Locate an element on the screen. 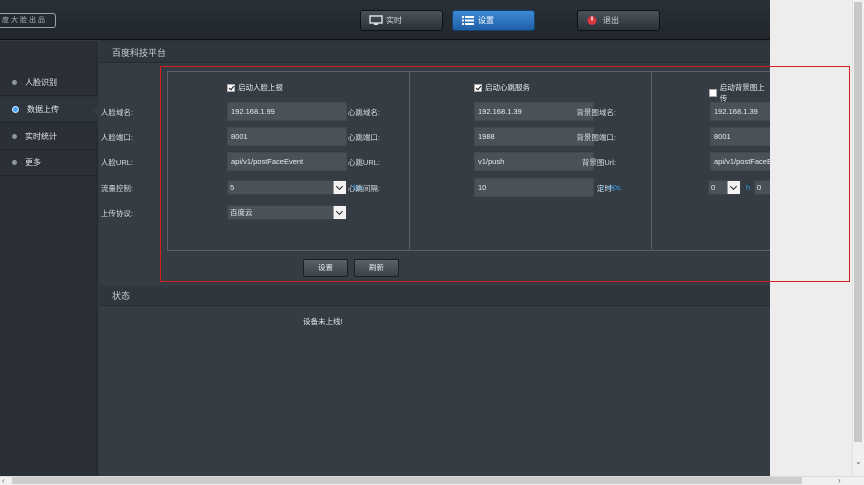 The image size is (864, 485). sidebar: 人脸识别 数据上传 实时统计 更多 is located at coordinates (49, 258).